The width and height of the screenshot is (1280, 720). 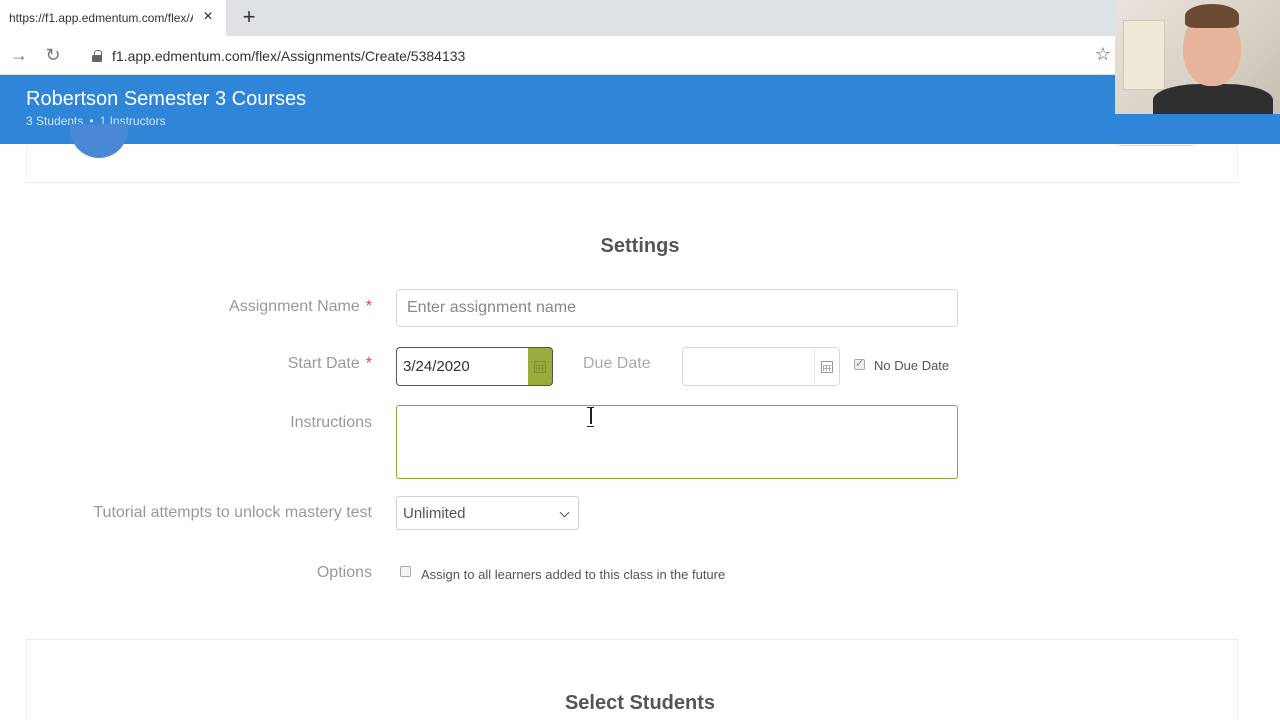 I want to click on lock-icon, so click(x=97, y=55).